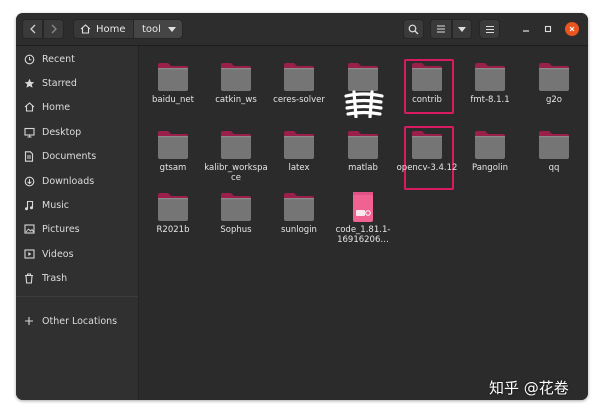  I want to click on close-icon, so click(572, 29).